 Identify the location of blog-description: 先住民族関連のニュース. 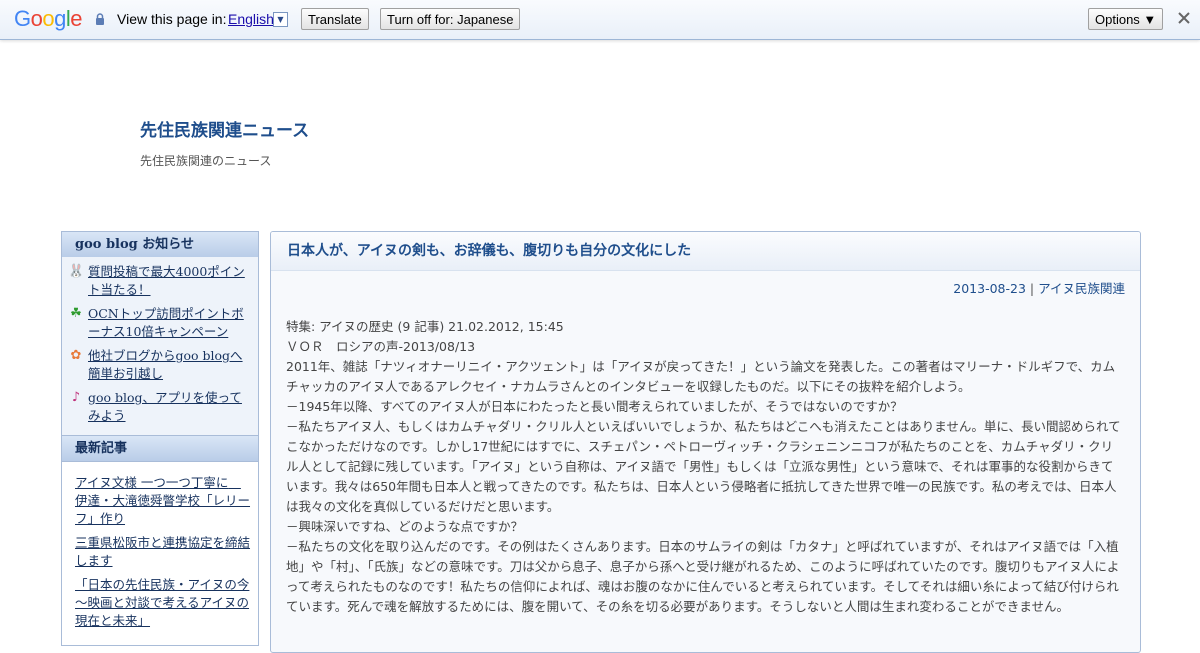
(206, 161).